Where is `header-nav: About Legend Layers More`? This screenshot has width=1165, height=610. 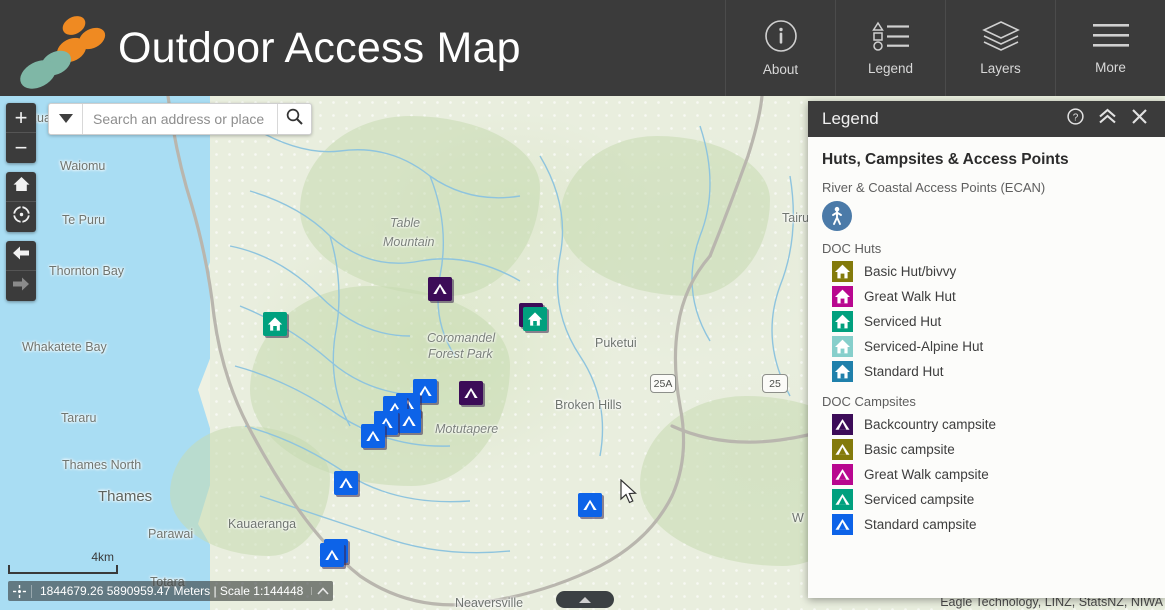 header-nav: About Legend Layers More is located at coordinates (945, 48).